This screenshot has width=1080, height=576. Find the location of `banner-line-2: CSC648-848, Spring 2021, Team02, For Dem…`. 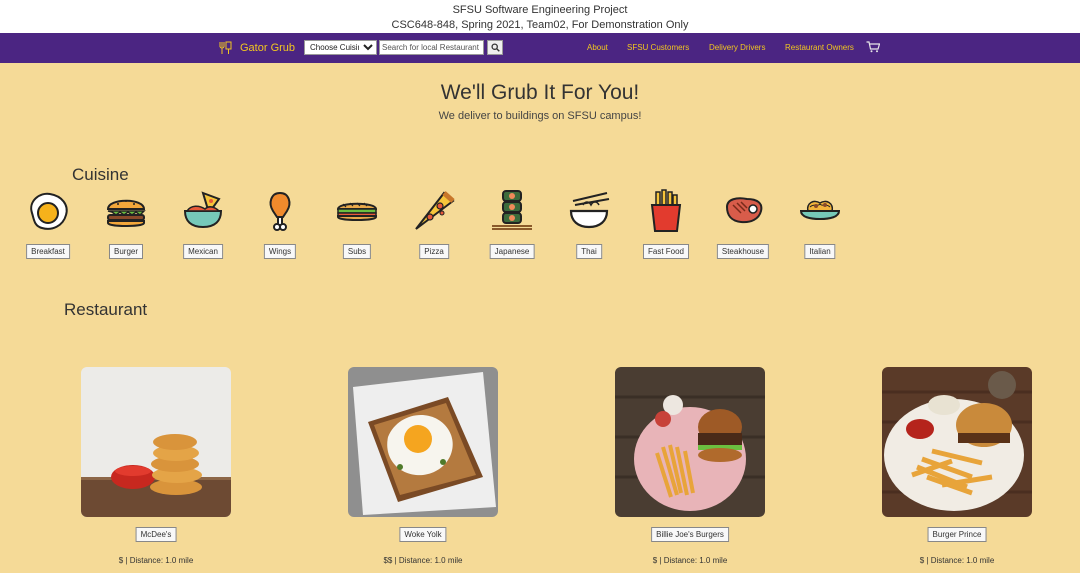

banner-line-2: CSC648-848, Spring 2021, Team02, For Dem… is located at coordinates (540, 25).